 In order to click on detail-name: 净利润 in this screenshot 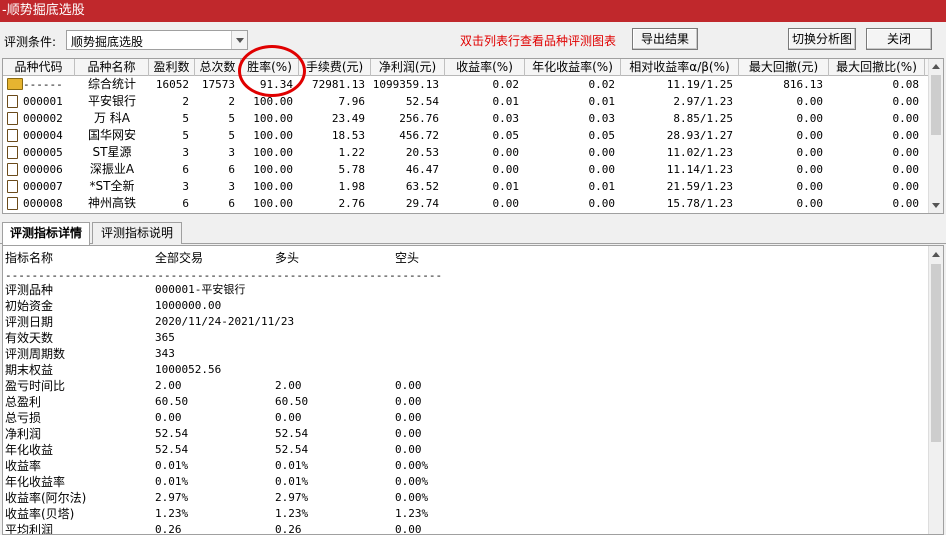, I will do `click(23, 434)`.